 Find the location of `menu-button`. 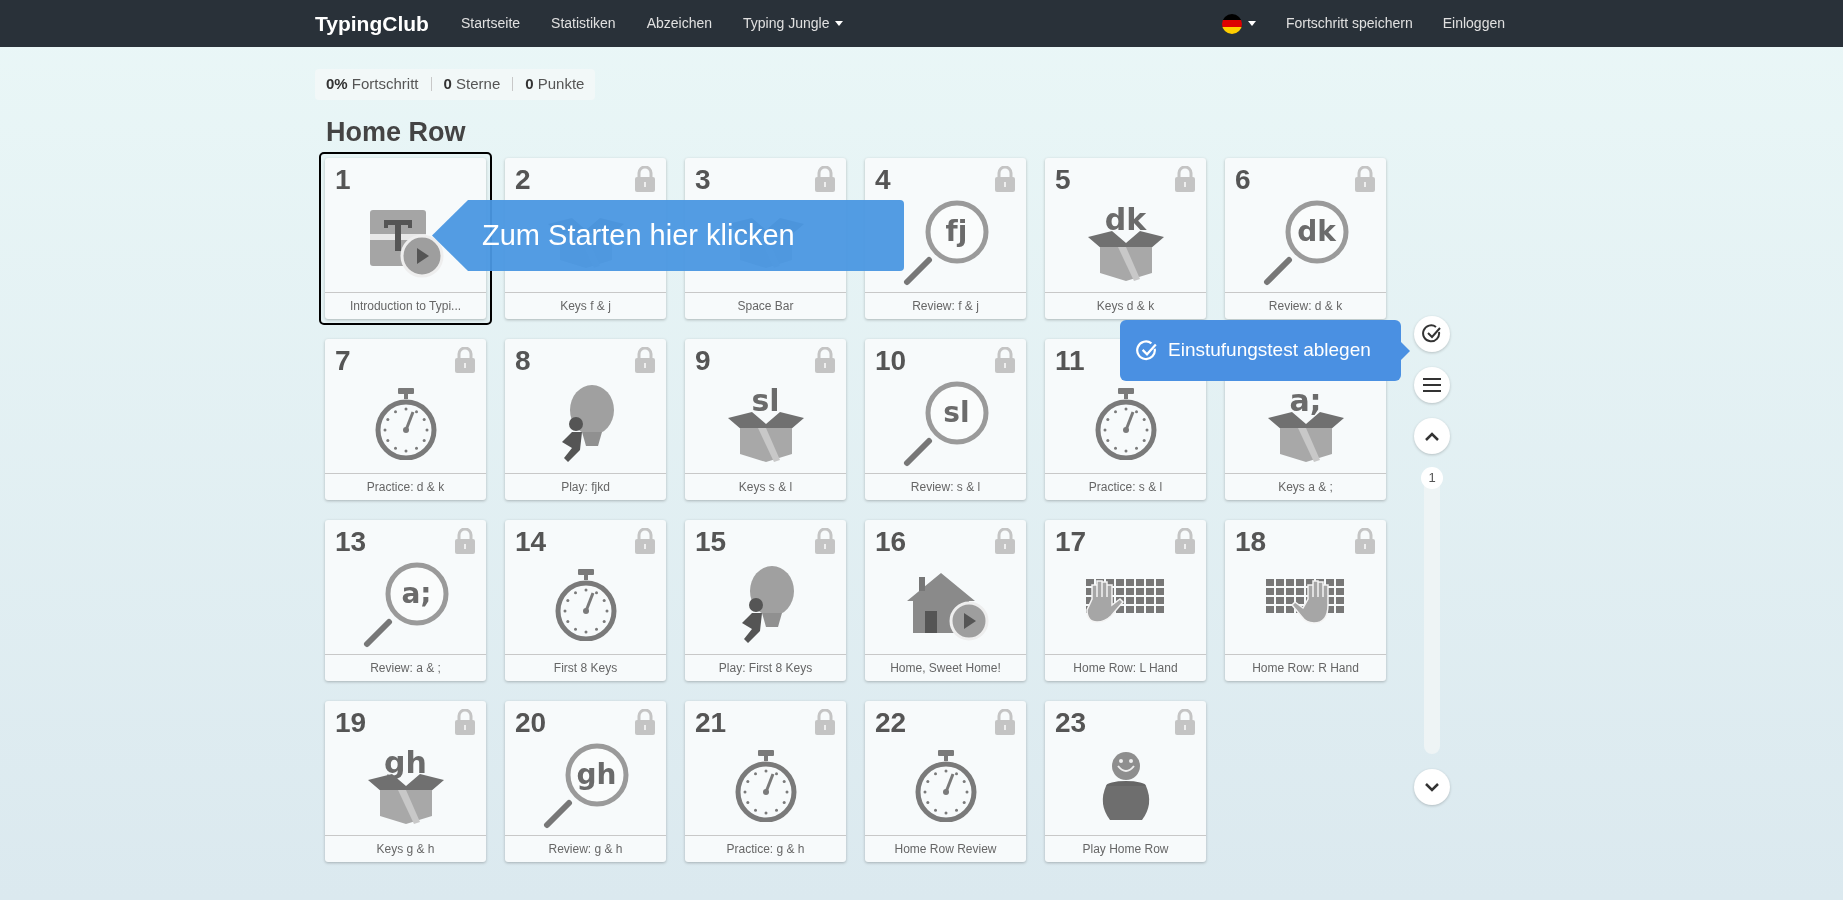

menu-button is located at coordinates (1432, 385).